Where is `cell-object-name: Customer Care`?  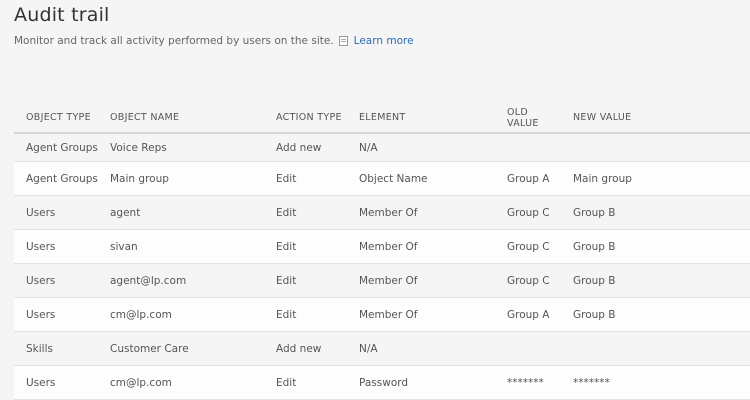 cell-object-name: Customer Care is located at coordinates (181, 348).